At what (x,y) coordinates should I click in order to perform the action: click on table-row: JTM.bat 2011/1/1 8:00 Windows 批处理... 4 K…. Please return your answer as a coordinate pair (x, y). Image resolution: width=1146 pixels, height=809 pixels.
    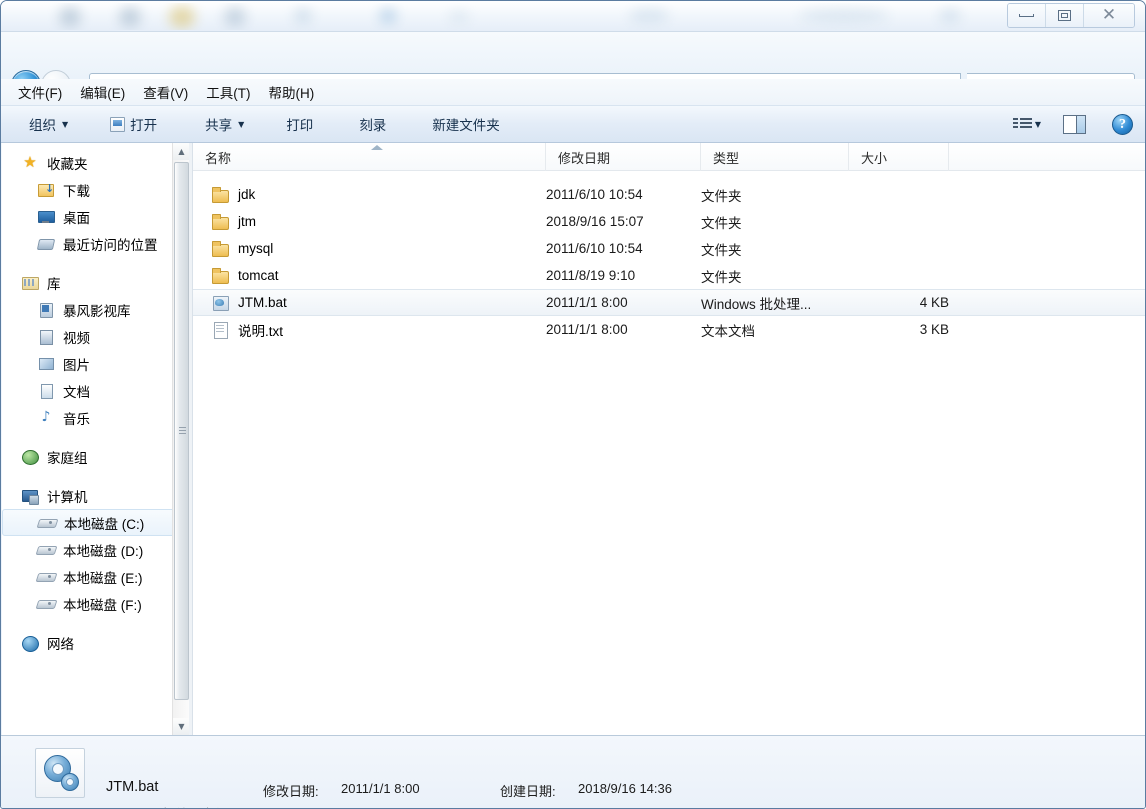
    Looking at the image, I should click on (669, 302).